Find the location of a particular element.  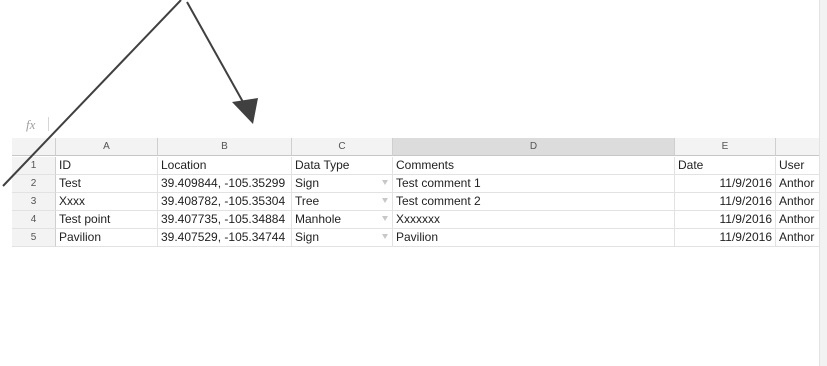

arrowhead-icon is located at coordinates (245, 111).